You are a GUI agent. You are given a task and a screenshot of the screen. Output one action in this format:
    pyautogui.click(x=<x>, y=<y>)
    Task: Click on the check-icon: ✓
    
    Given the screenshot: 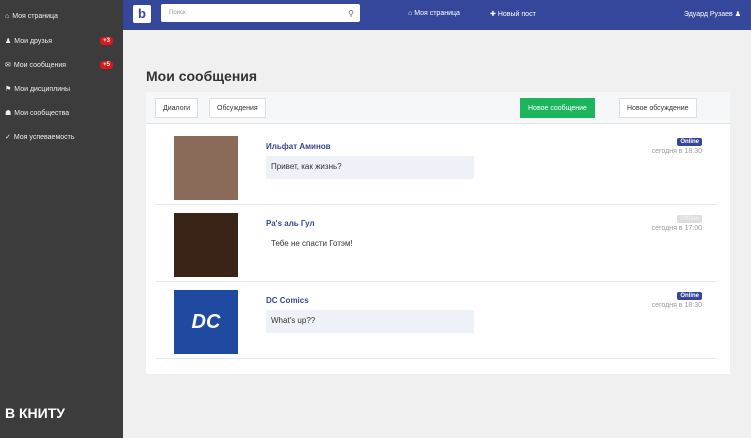 What is the action you would take?
    pyautogui.click(x=8, y=137)
    